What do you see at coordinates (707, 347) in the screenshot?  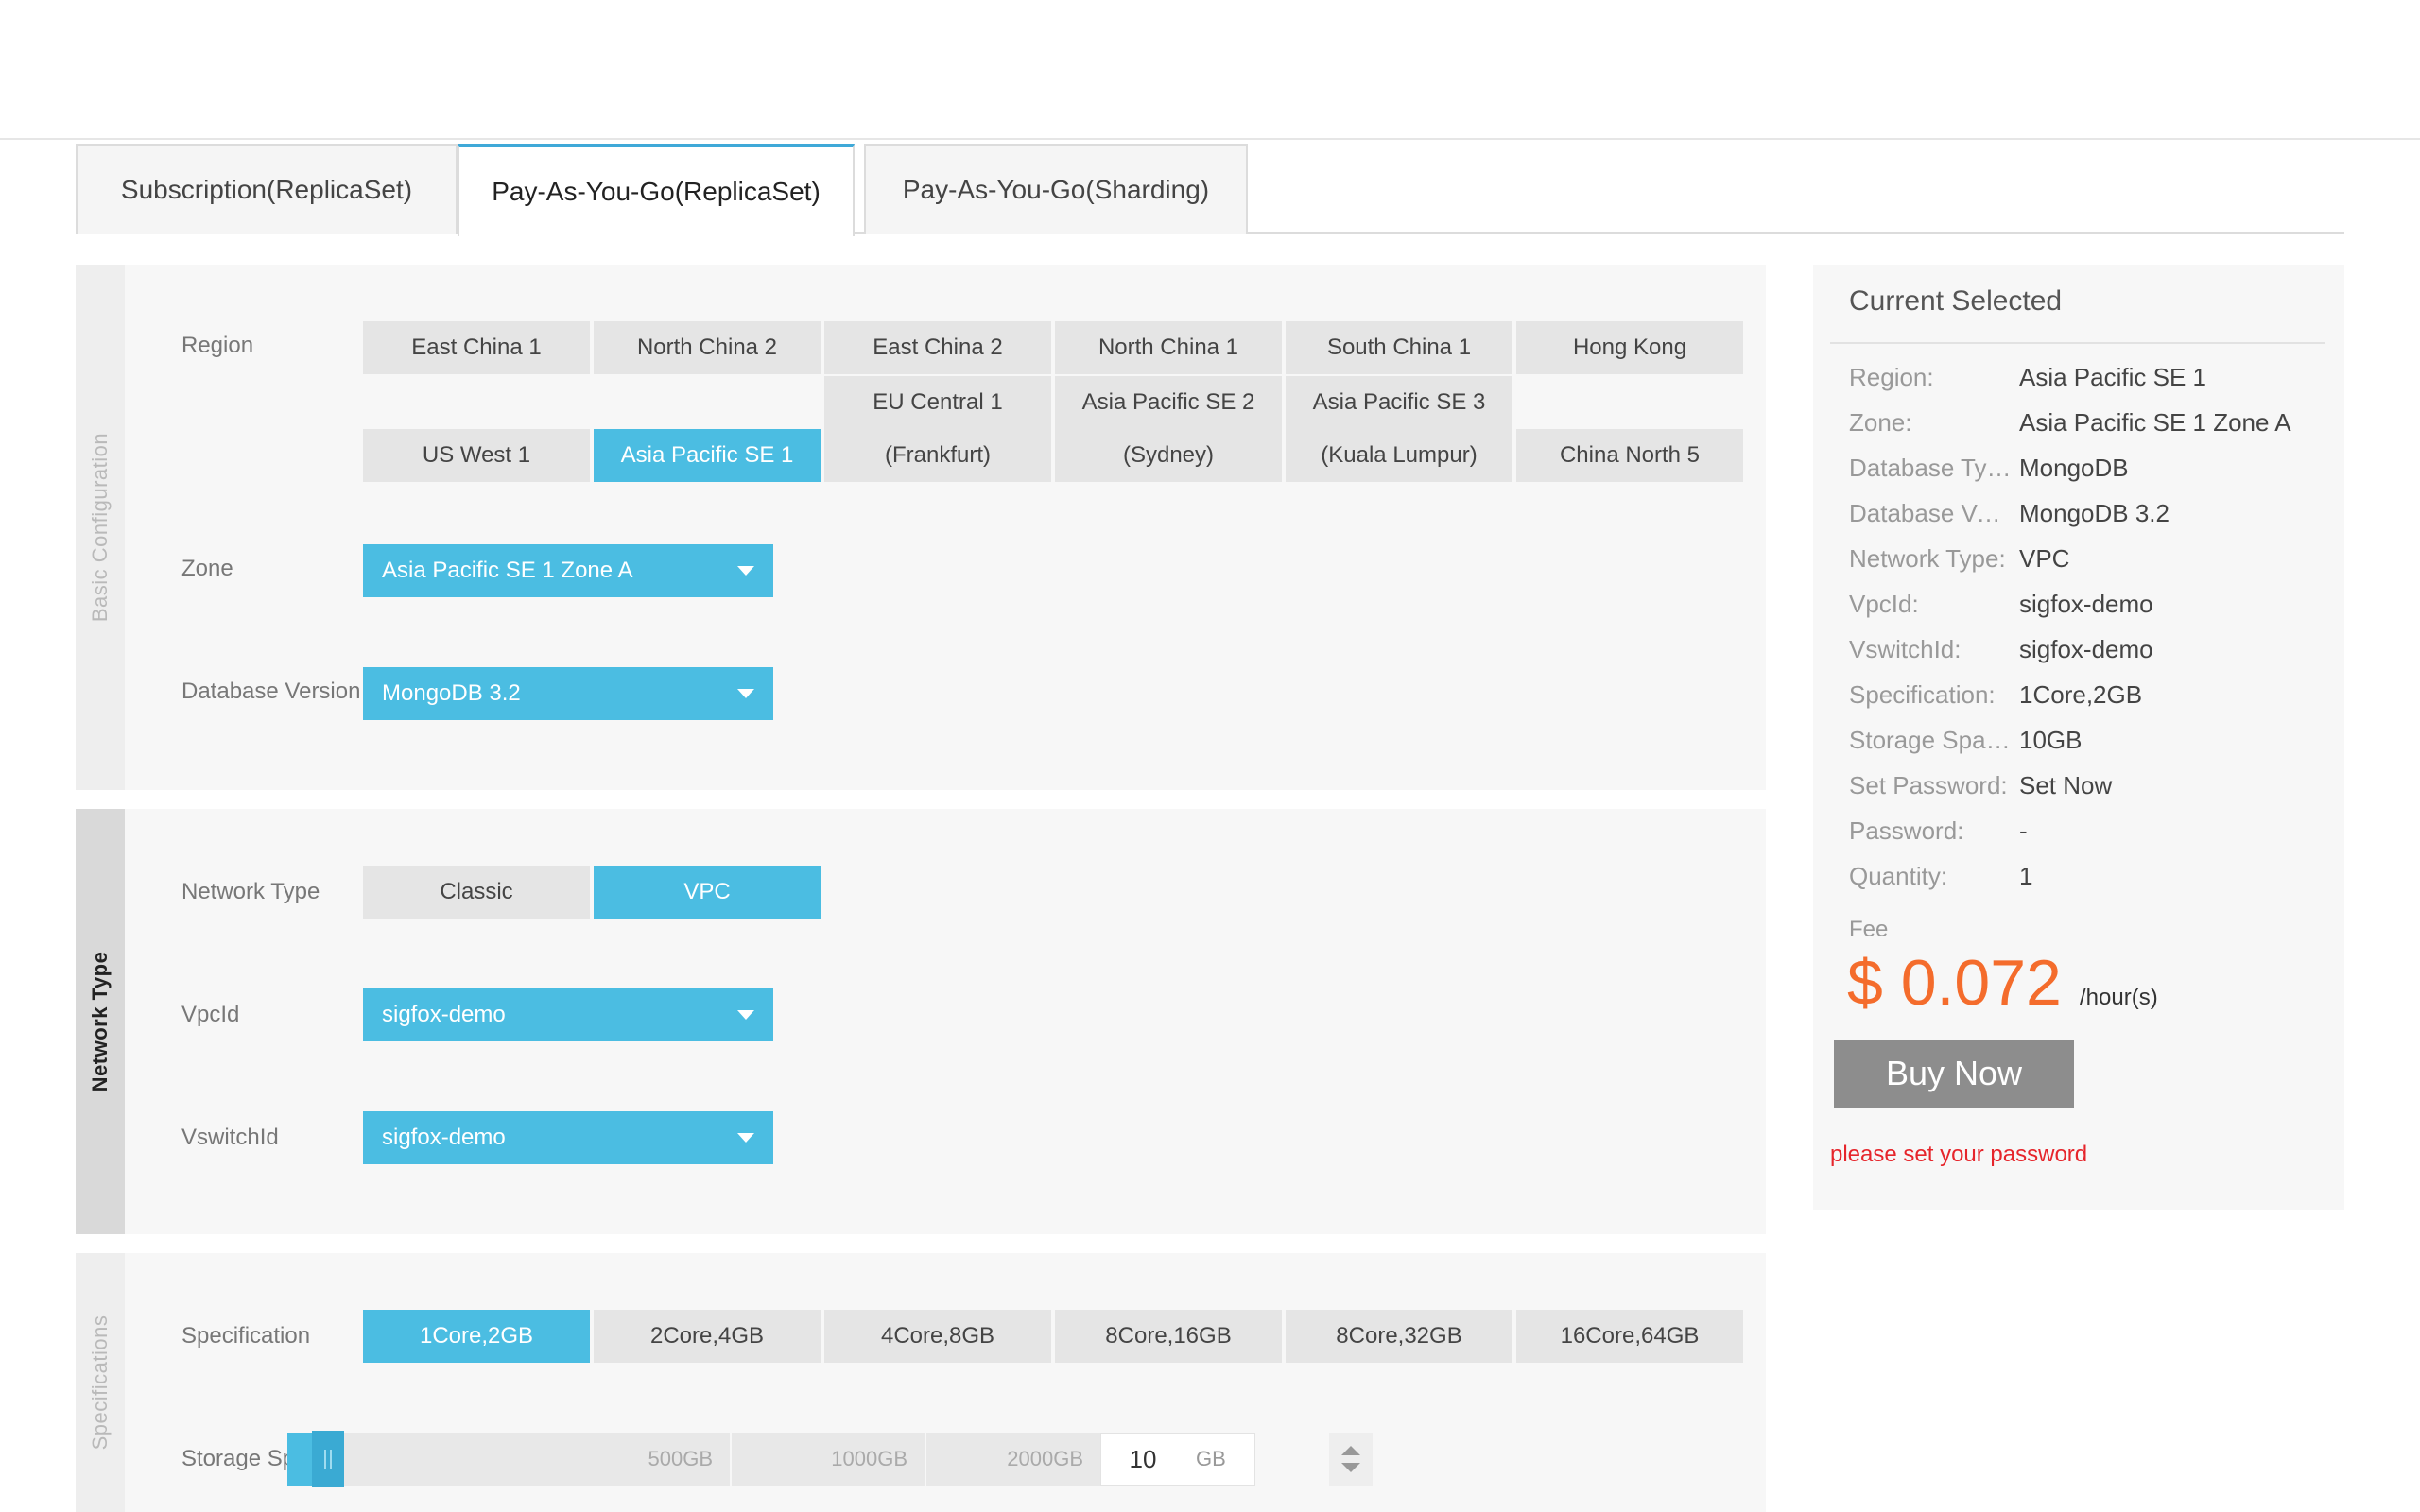 I see `region-option-north-china-2: North China 2` at bounding box center [707, 347].